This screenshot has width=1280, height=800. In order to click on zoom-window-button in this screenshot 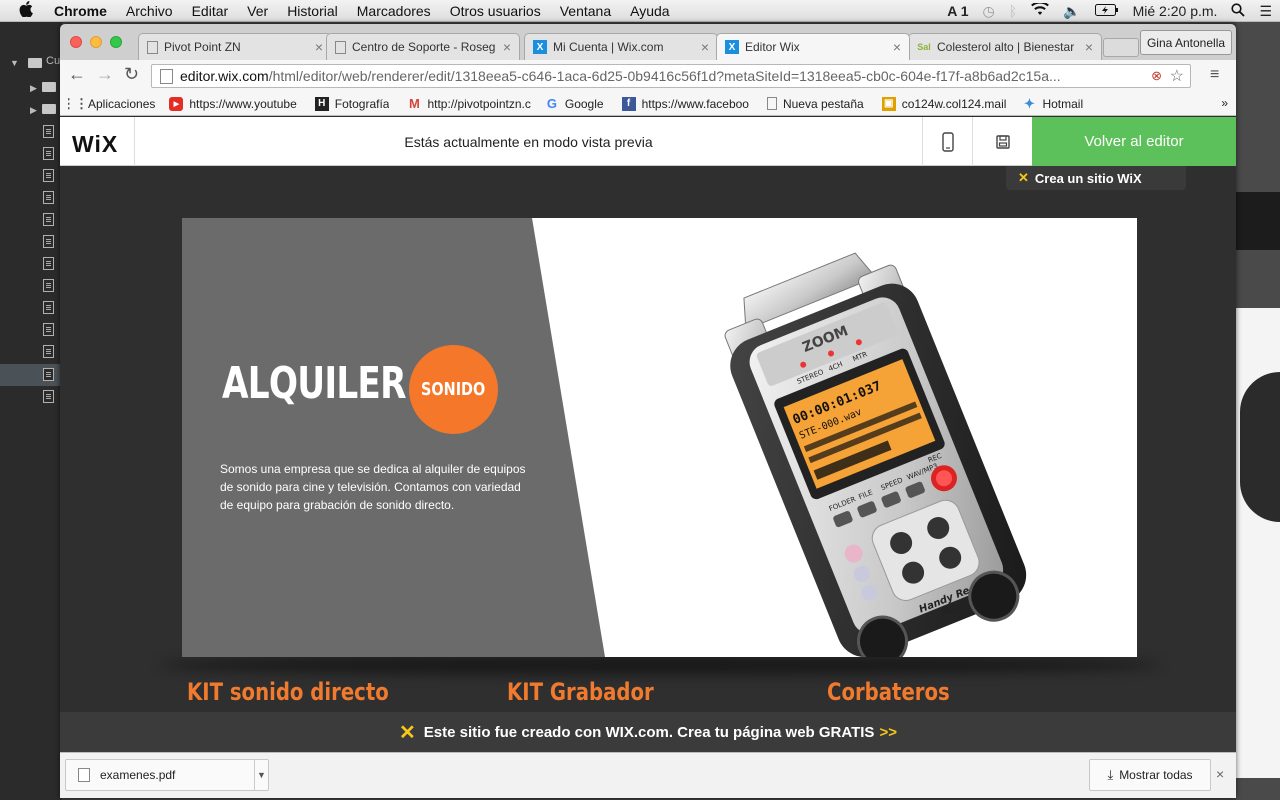, I will do `click(116, 42)`.